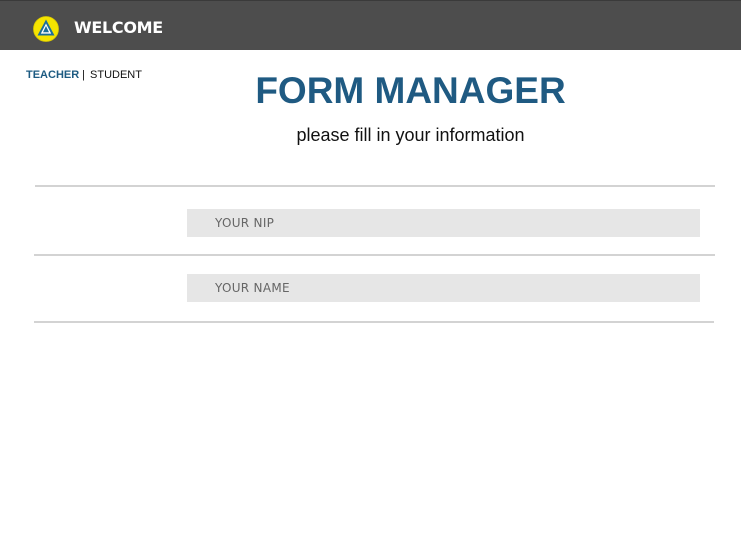  What do you see at coordinates (410, 90) in the screenshot?
I see `page-title: FORM MANAGER` at bounding box center [410, 90].